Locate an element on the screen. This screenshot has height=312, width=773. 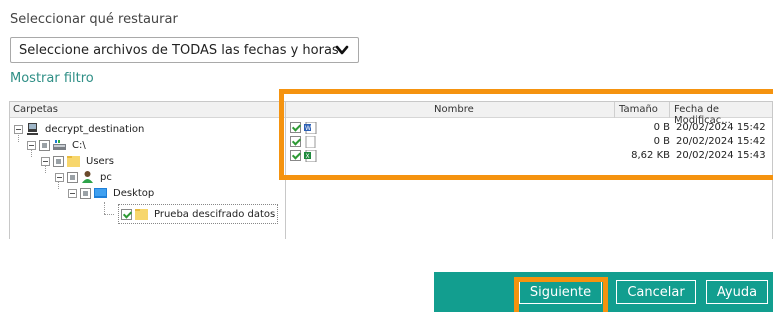
excel-doc-icon: X is located at coordinates (310, 156).